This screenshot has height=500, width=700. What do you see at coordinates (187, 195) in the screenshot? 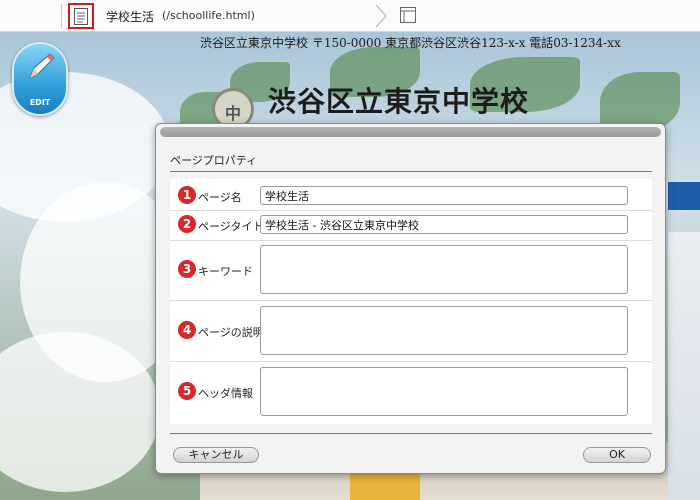
I see `number-badge: 1` at bounding box center [187, 195].